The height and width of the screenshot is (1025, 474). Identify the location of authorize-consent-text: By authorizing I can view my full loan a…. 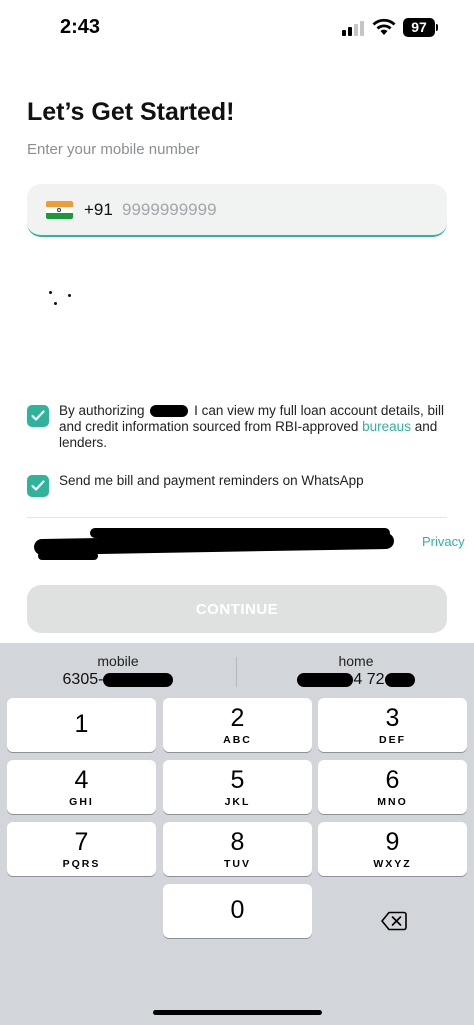
(251, 427).